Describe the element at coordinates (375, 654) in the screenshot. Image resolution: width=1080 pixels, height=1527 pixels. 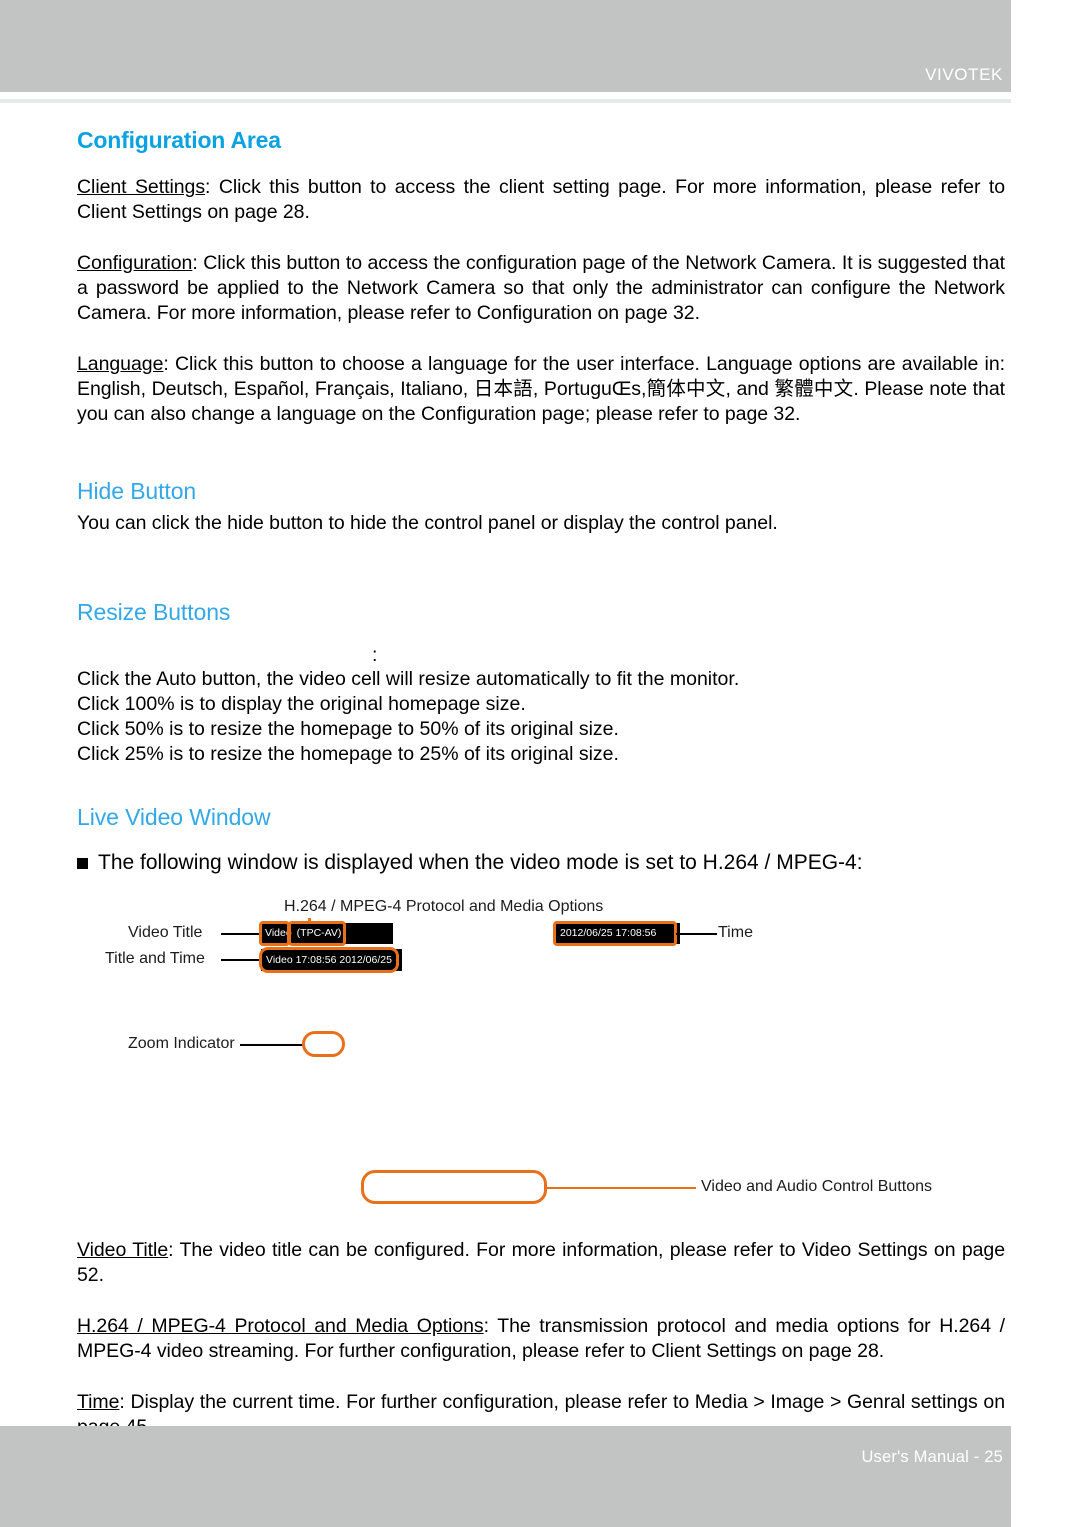
I see `resize-buttons-image-placeholder: :` at that location.